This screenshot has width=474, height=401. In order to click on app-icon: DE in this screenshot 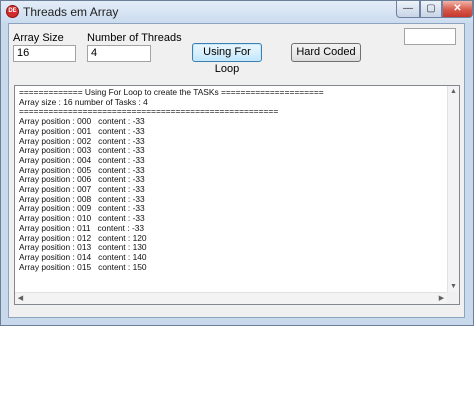, I will do `click(12, 11)`.